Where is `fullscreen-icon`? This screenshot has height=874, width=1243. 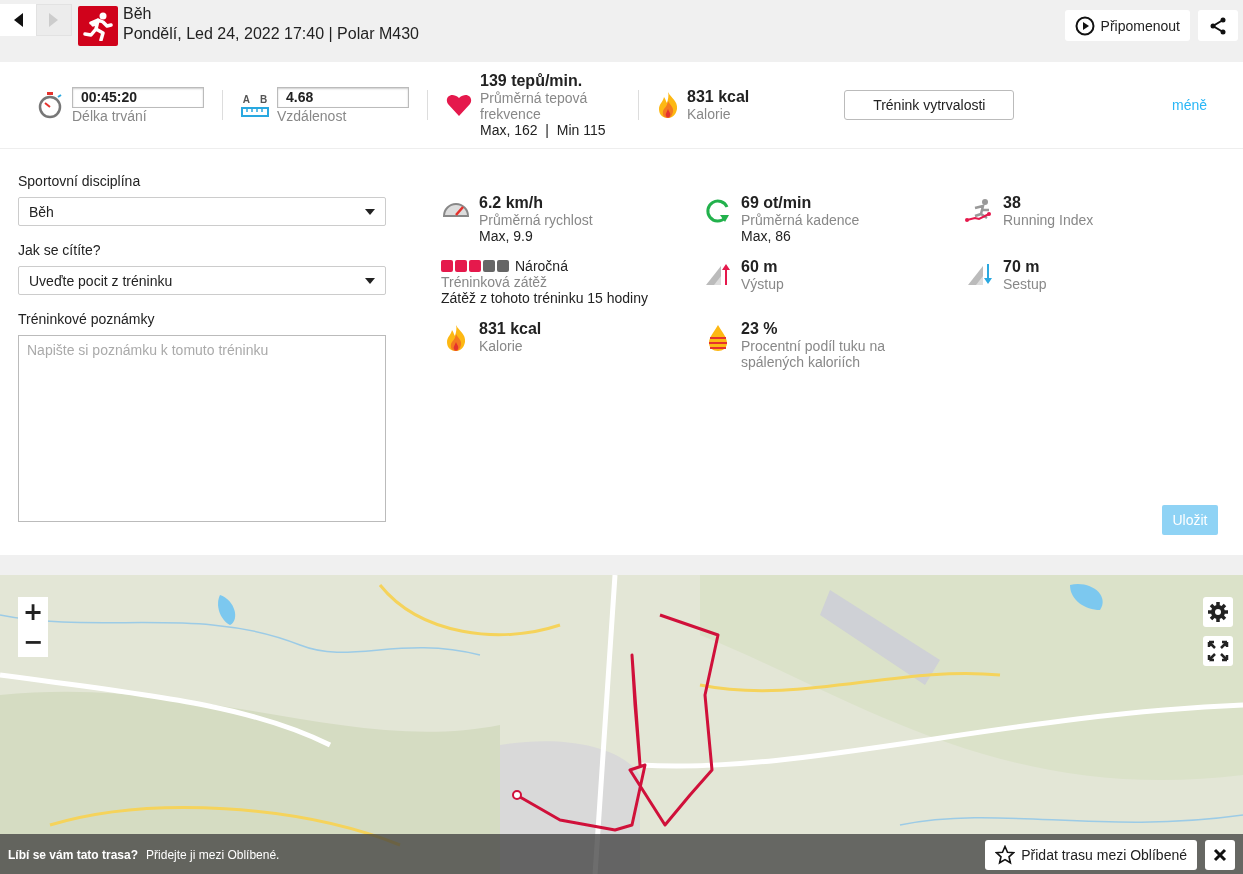 fullscreen-icon is located at coordinates (1218, 651).